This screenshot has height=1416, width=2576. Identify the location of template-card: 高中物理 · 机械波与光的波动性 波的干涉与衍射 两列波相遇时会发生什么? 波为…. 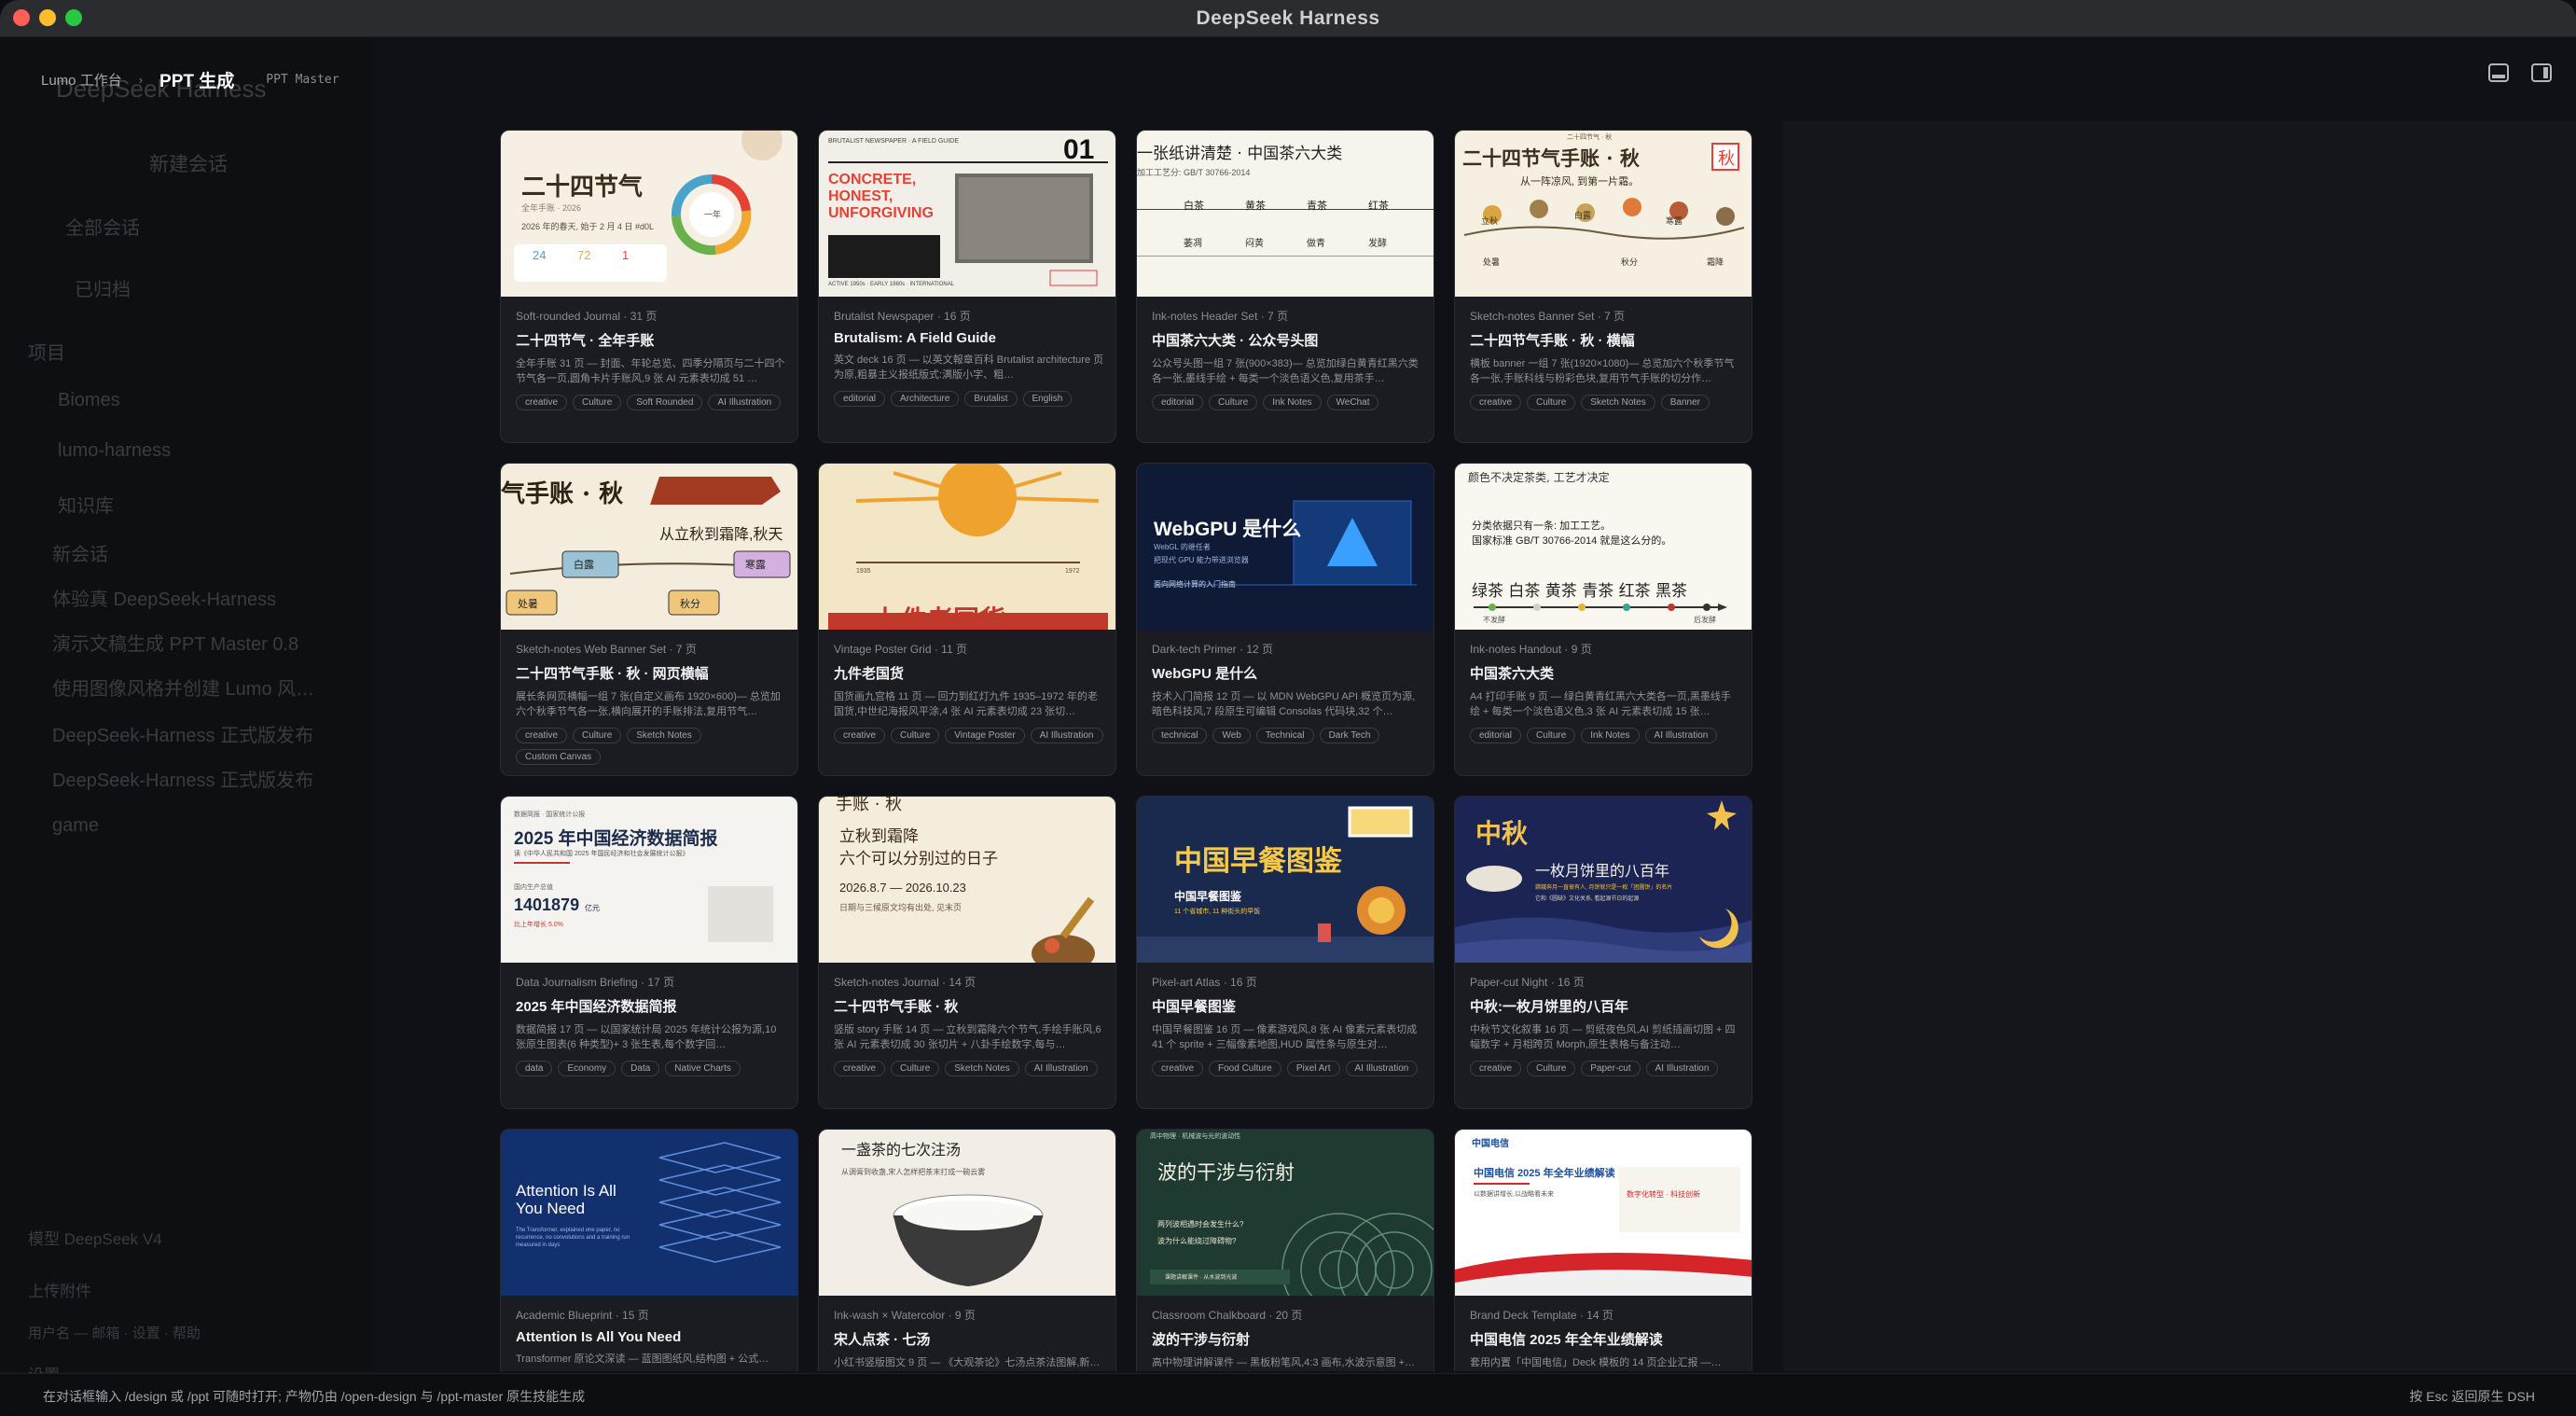
(1285, 1250).